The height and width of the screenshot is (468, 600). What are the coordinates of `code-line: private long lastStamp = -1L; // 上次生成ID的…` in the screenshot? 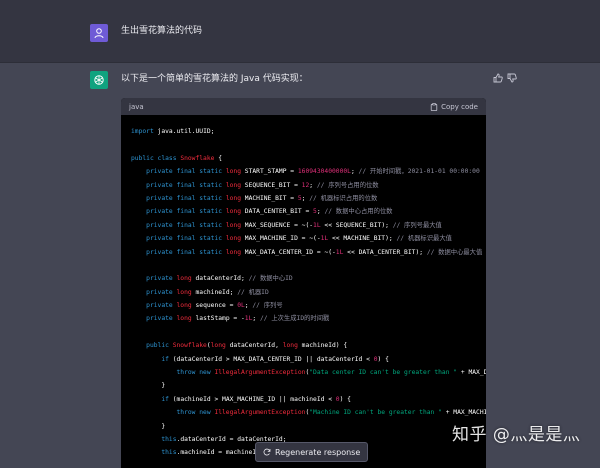 It's located at (238, 319).